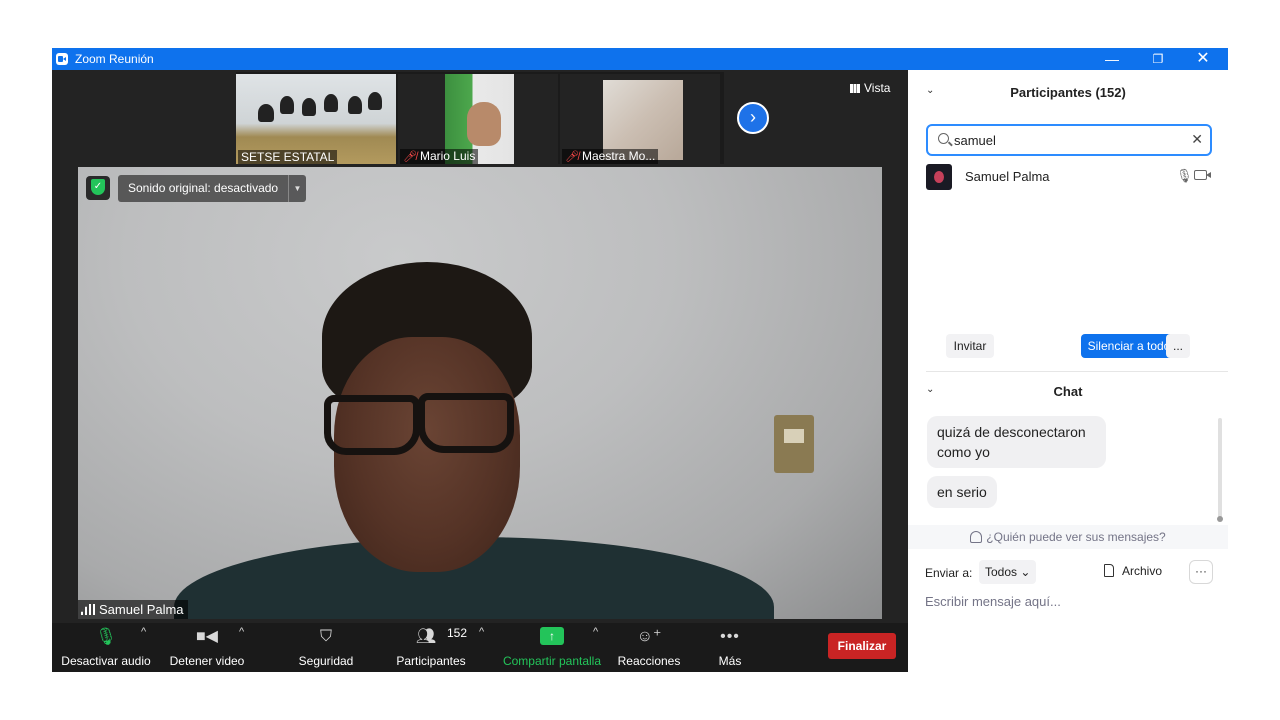 The image size is (1280, 720). I want to click on send-to-value: Todos, so click(1001, 572).